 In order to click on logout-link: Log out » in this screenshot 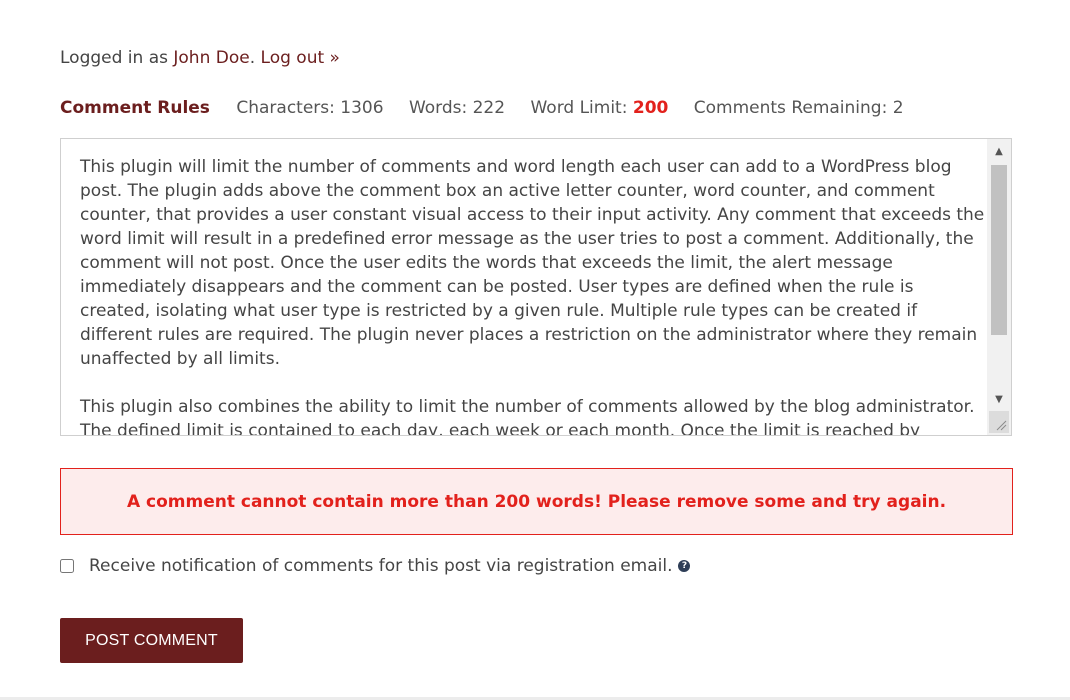, I will do `click(300, 58)`.